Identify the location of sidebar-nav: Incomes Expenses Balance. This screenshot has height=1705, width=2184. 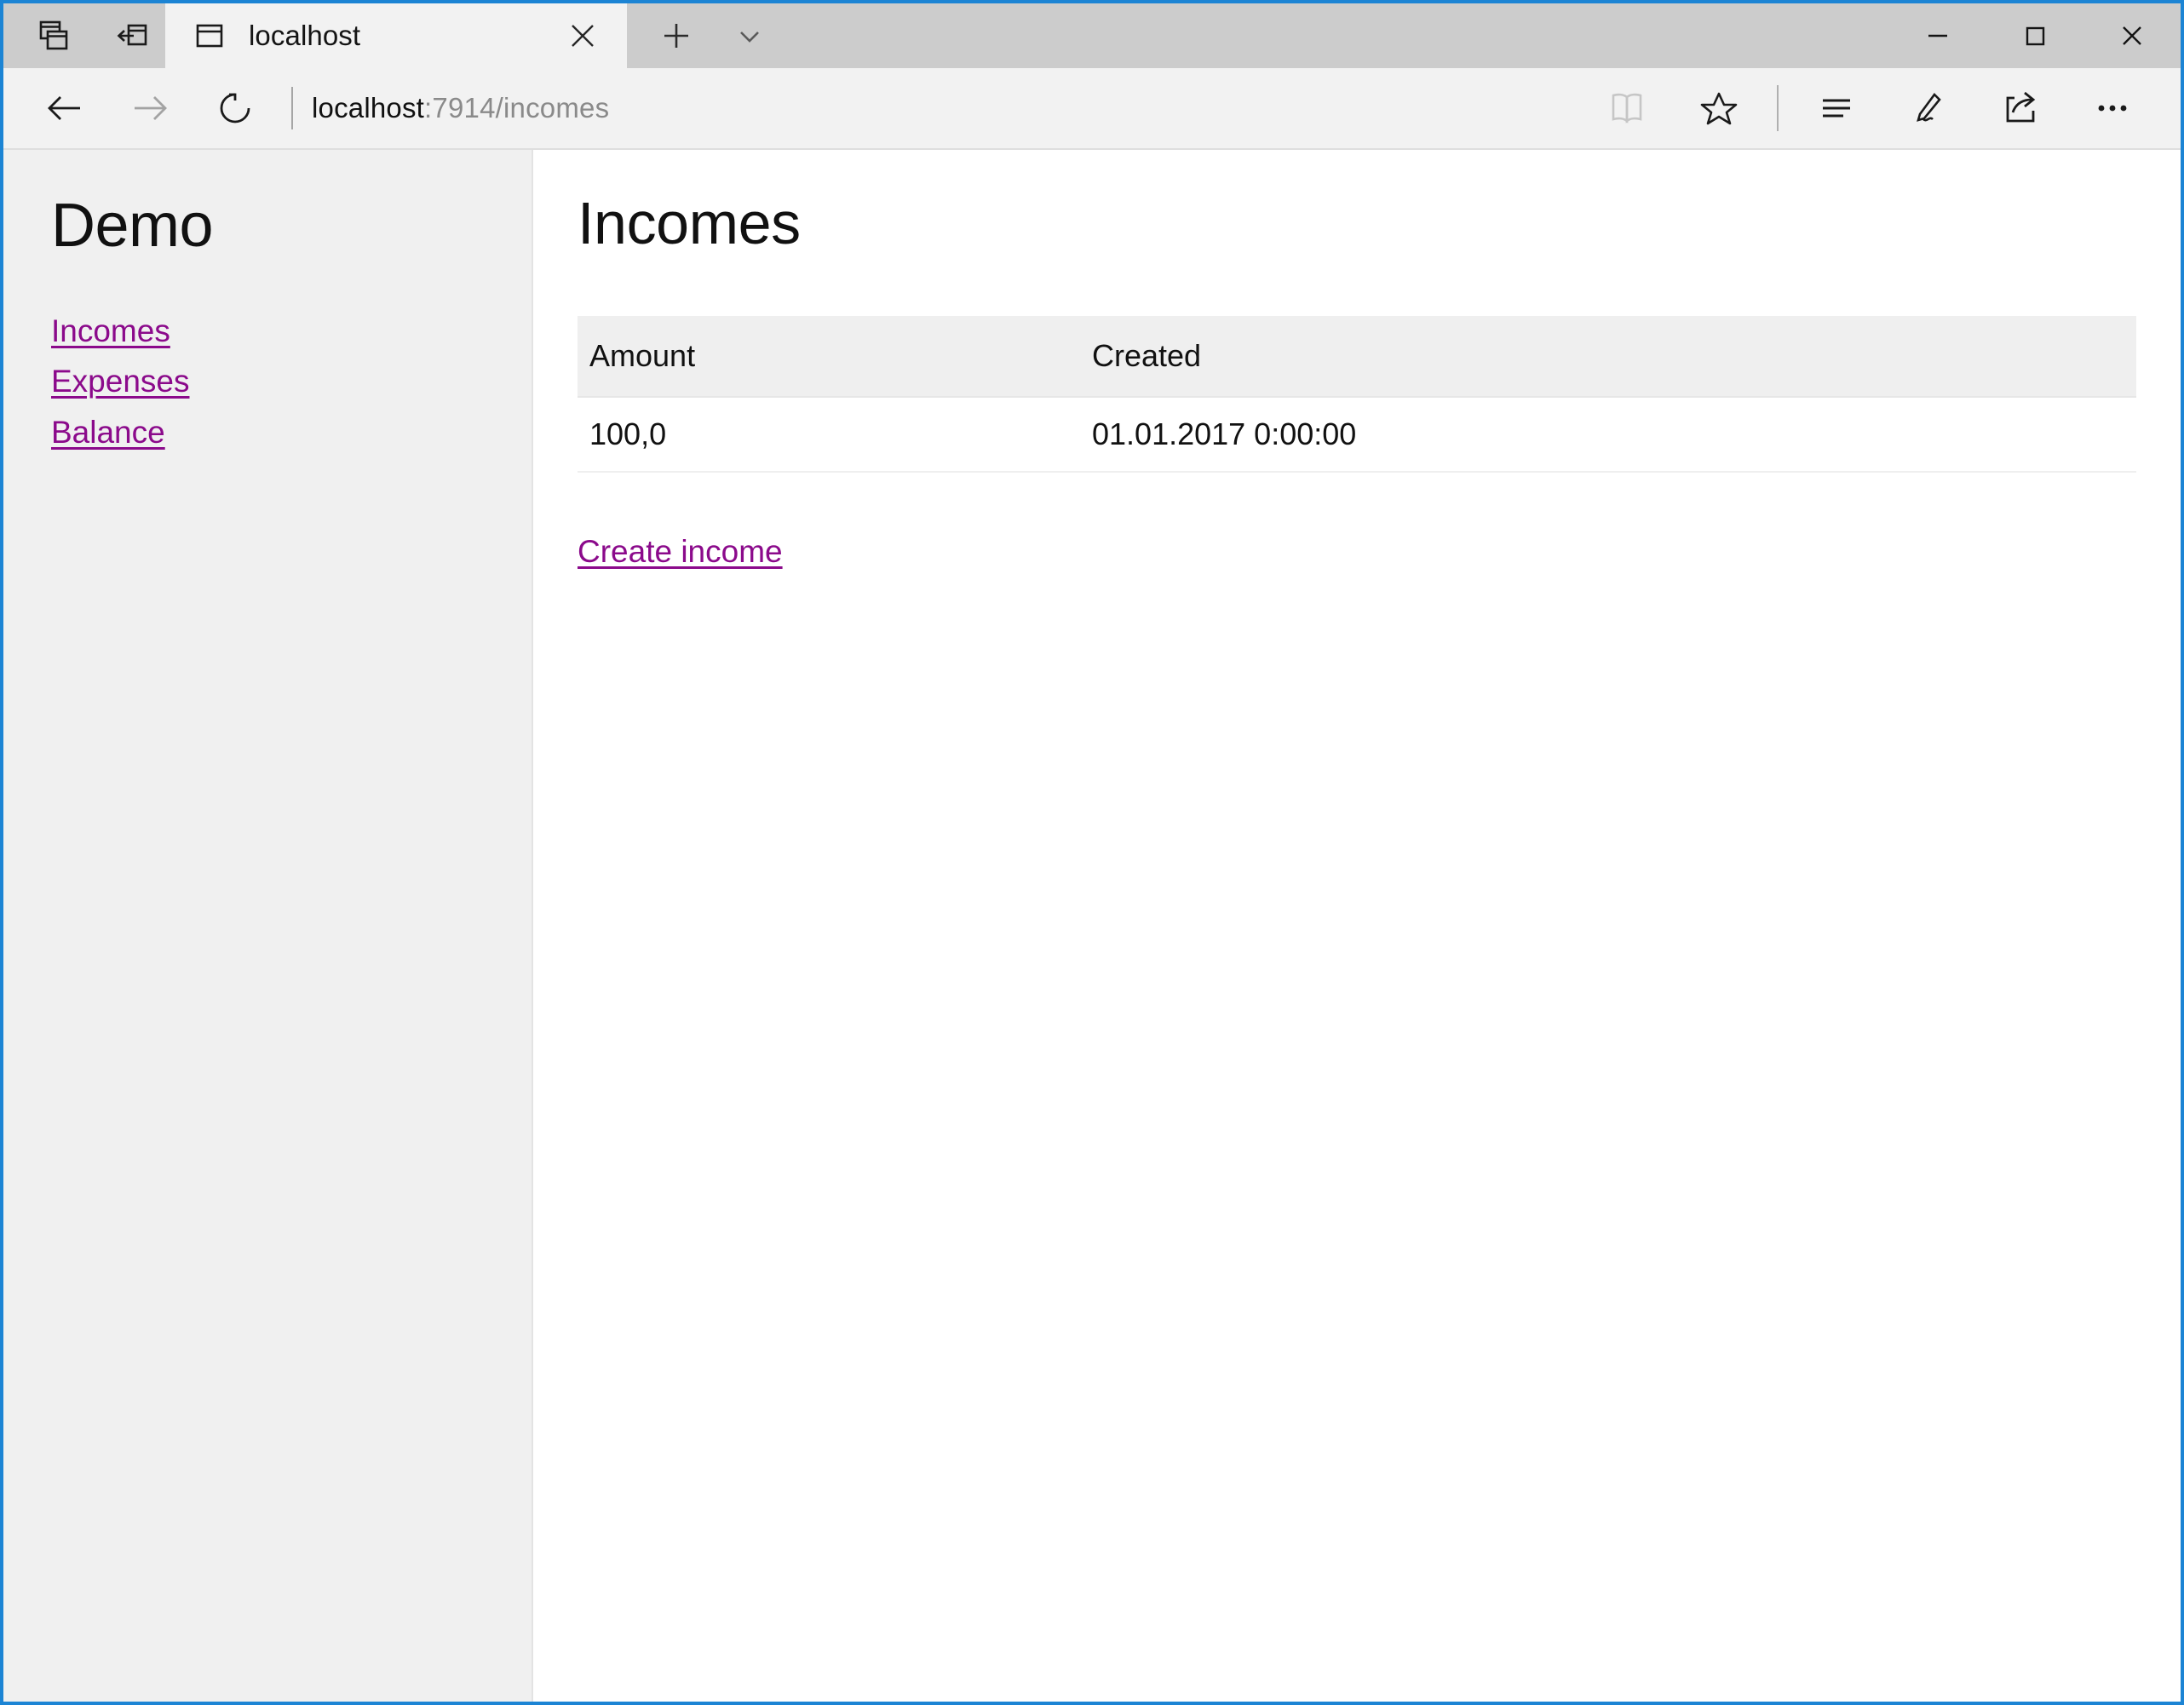
(291, 381).